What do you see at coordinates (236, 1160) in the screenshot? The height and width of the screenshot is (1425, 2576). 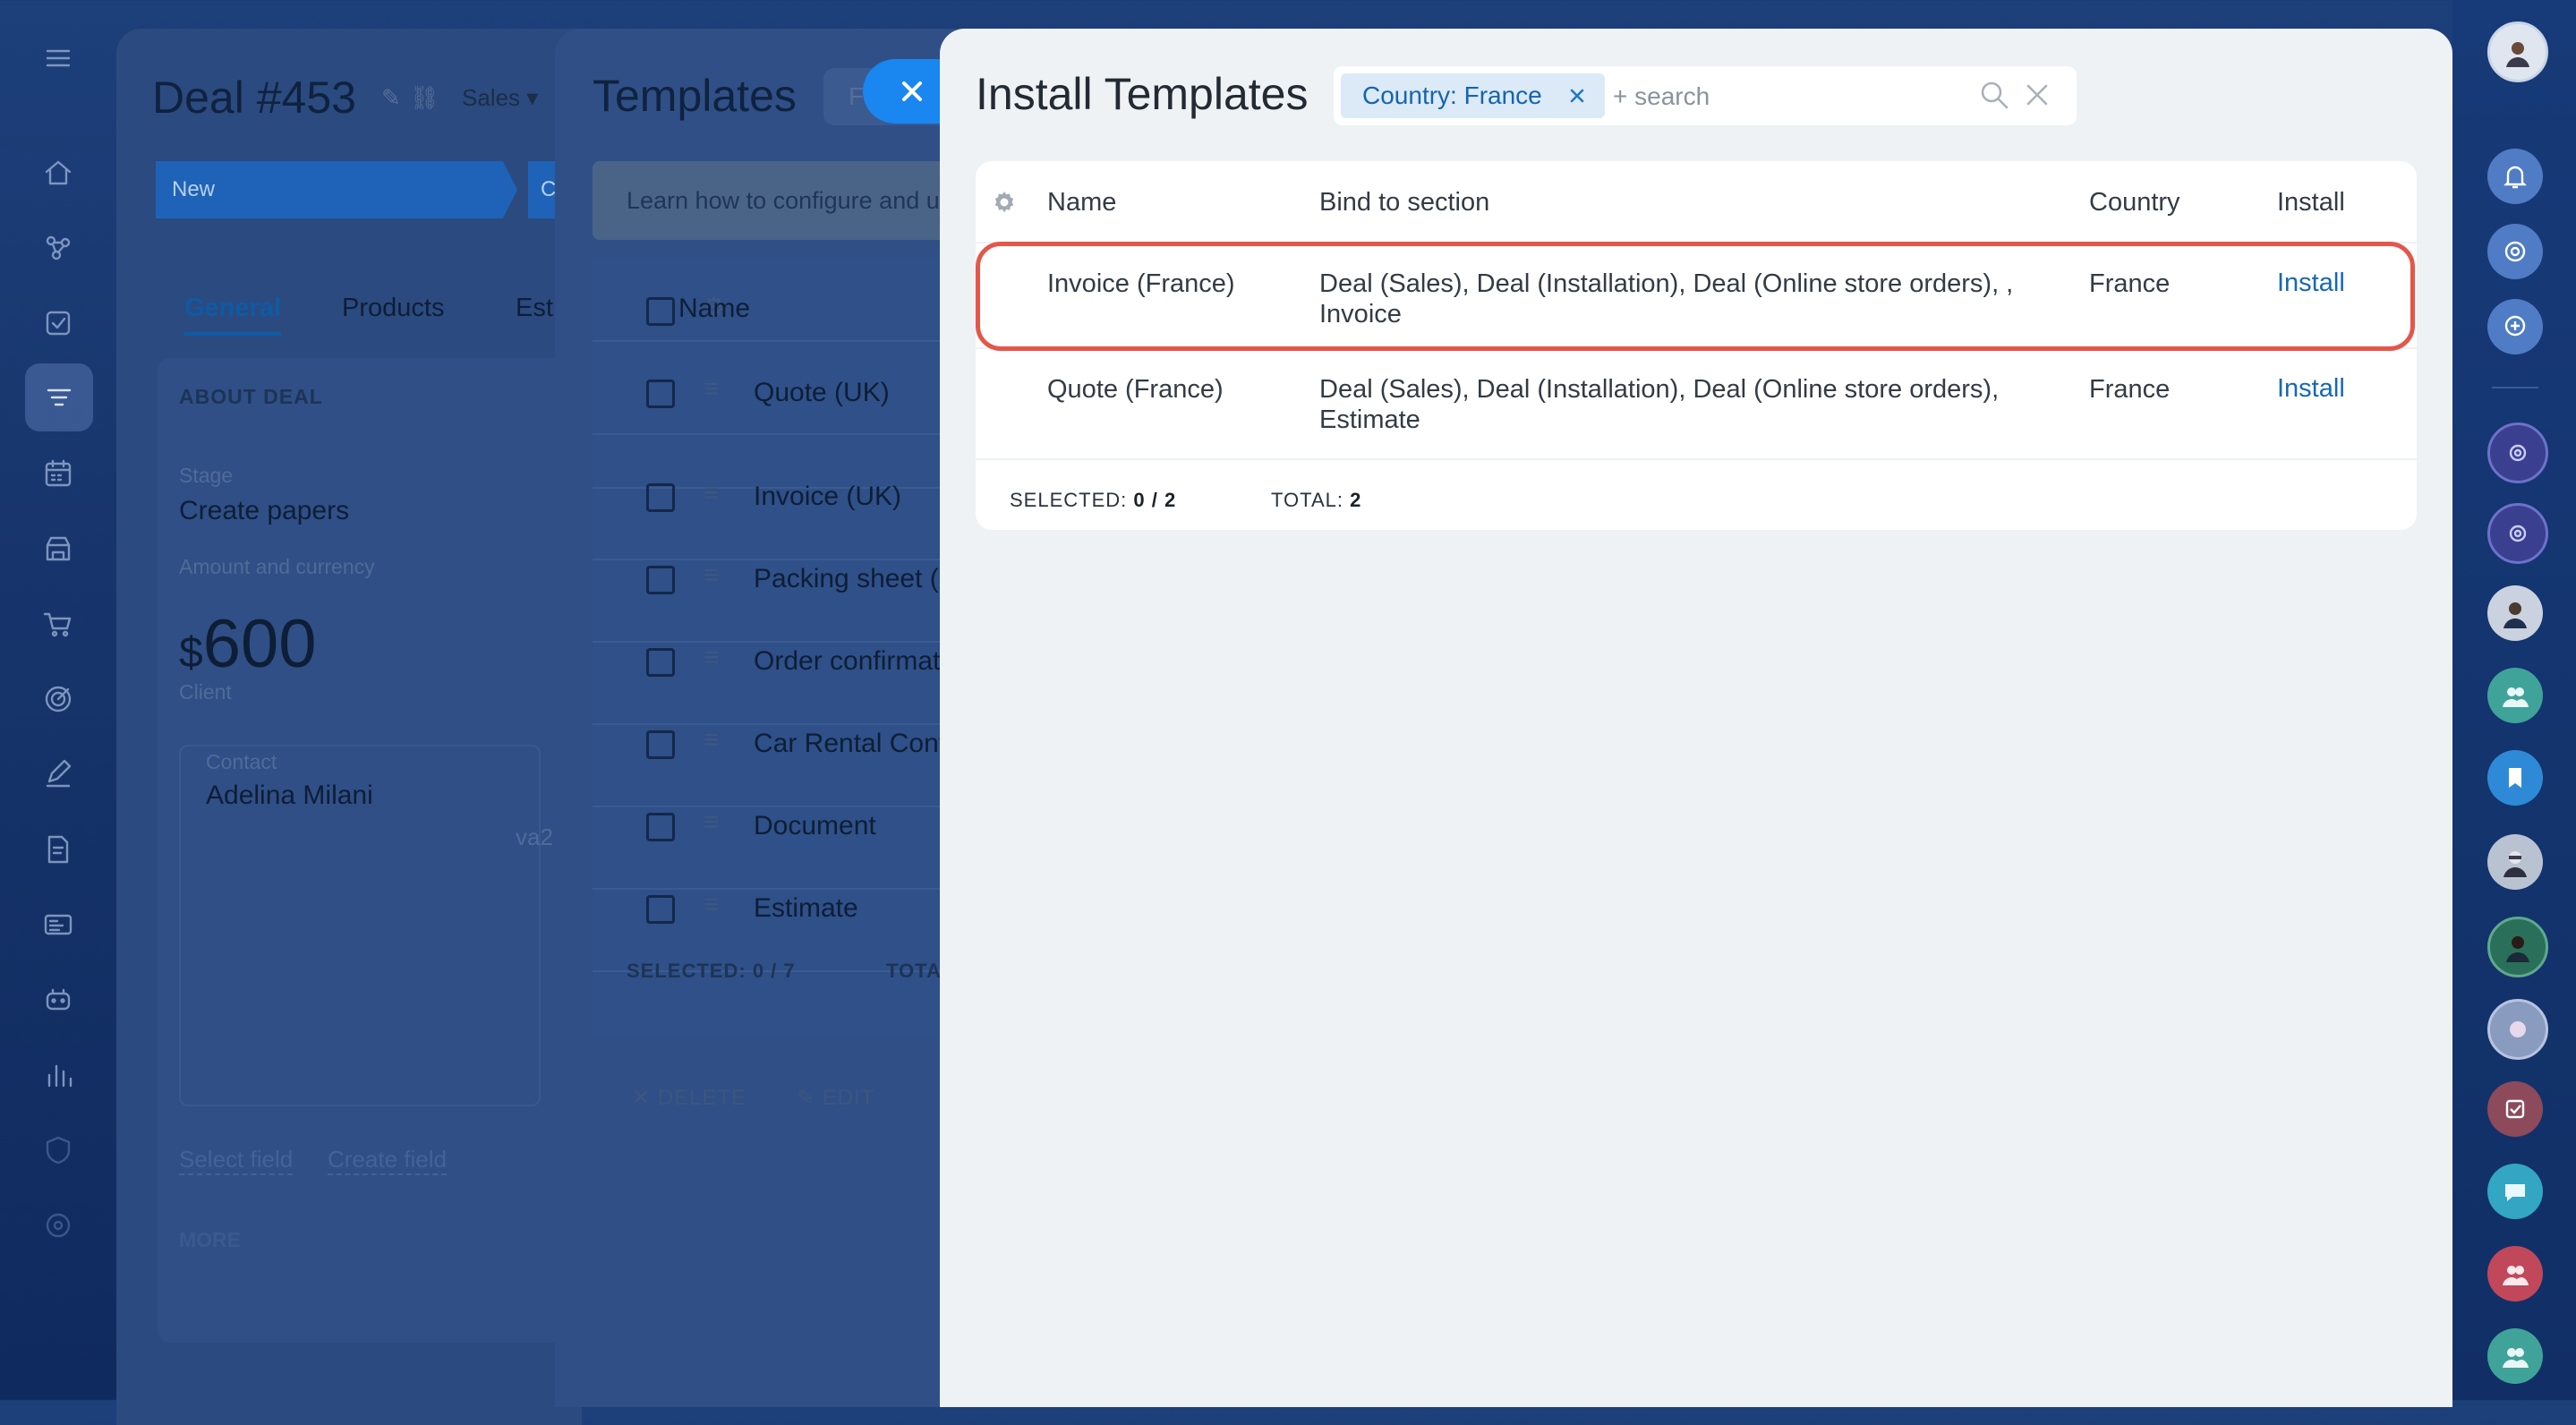 I see `select-field-link: Select field` at bounding box center [236, 1160].